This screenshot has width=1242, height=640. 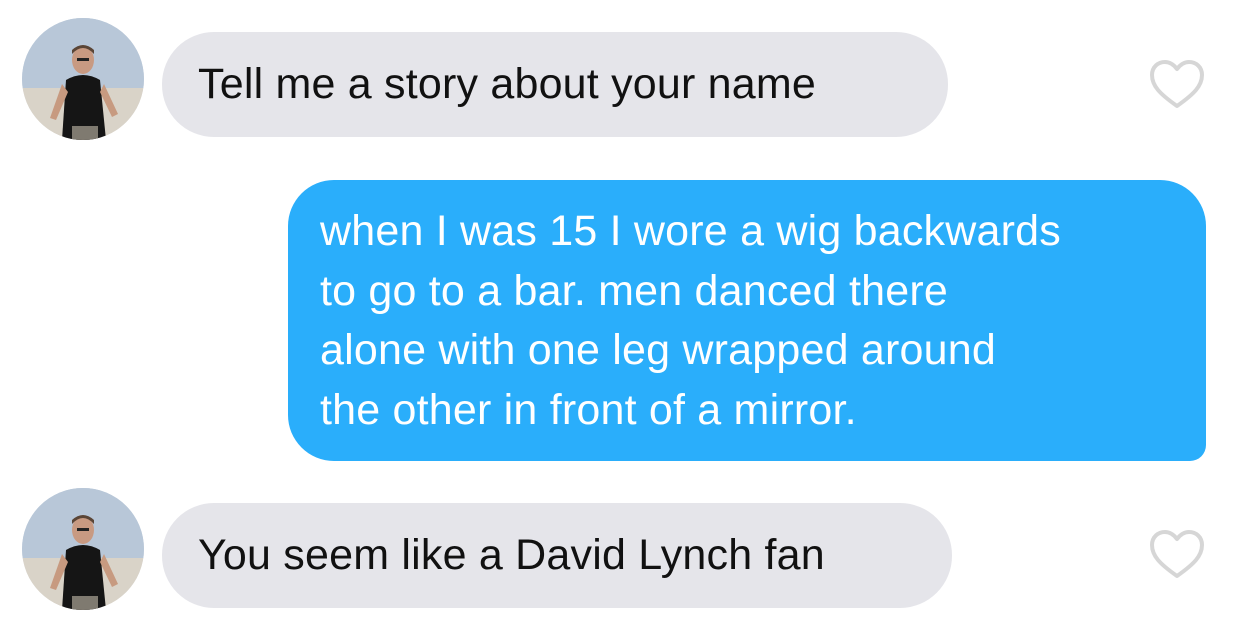 I want to click on message-text: Tell me a story about your name, so click(x=507, y=84).